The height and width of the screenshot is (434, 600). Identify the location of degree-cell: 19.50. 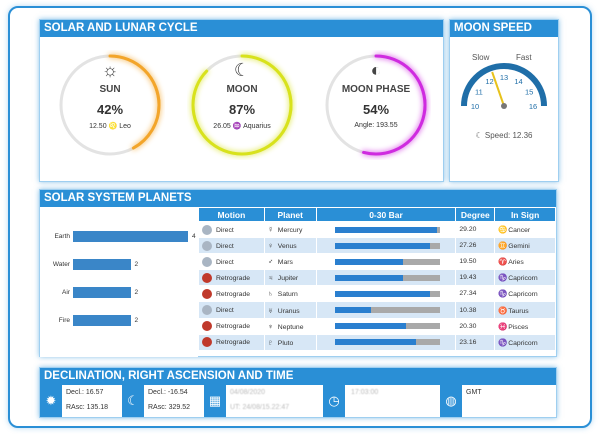
(475, 262).